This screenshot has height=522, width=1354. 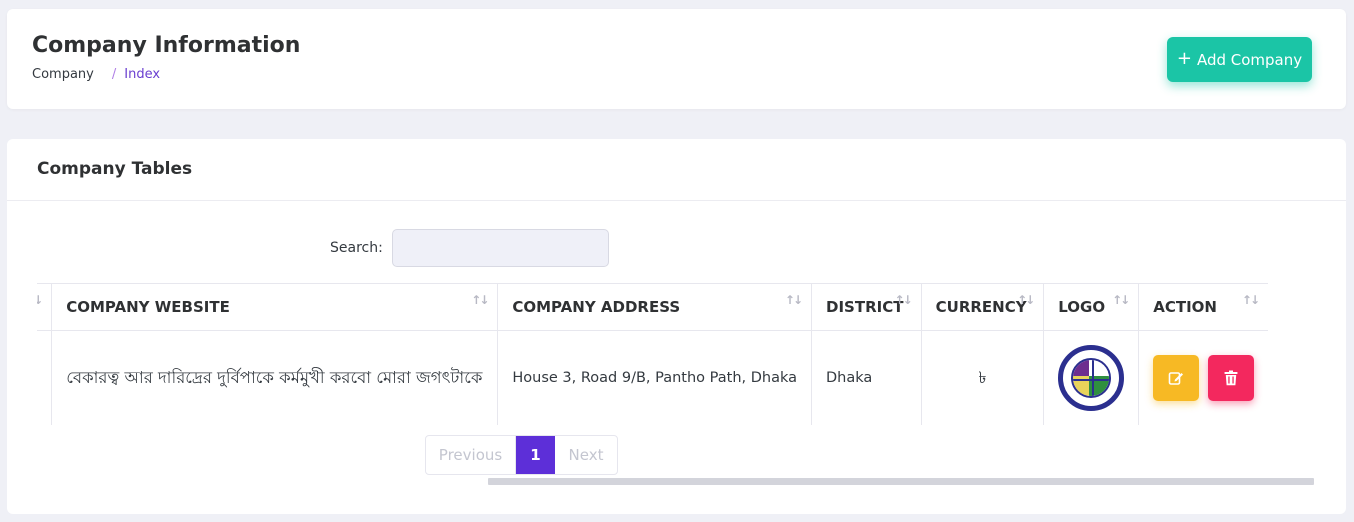 What do you see at coordinates (1203, 307) in the screenshot?
I see `column-header-action: ACTION ↑↓` at bounding box center [1203, 307].